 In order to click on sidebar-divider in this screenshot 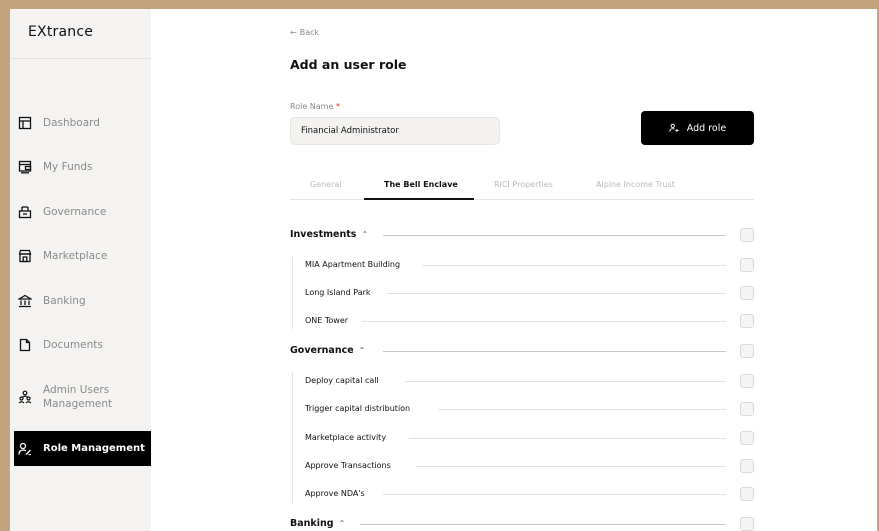, I will do `click(80, 58)`.